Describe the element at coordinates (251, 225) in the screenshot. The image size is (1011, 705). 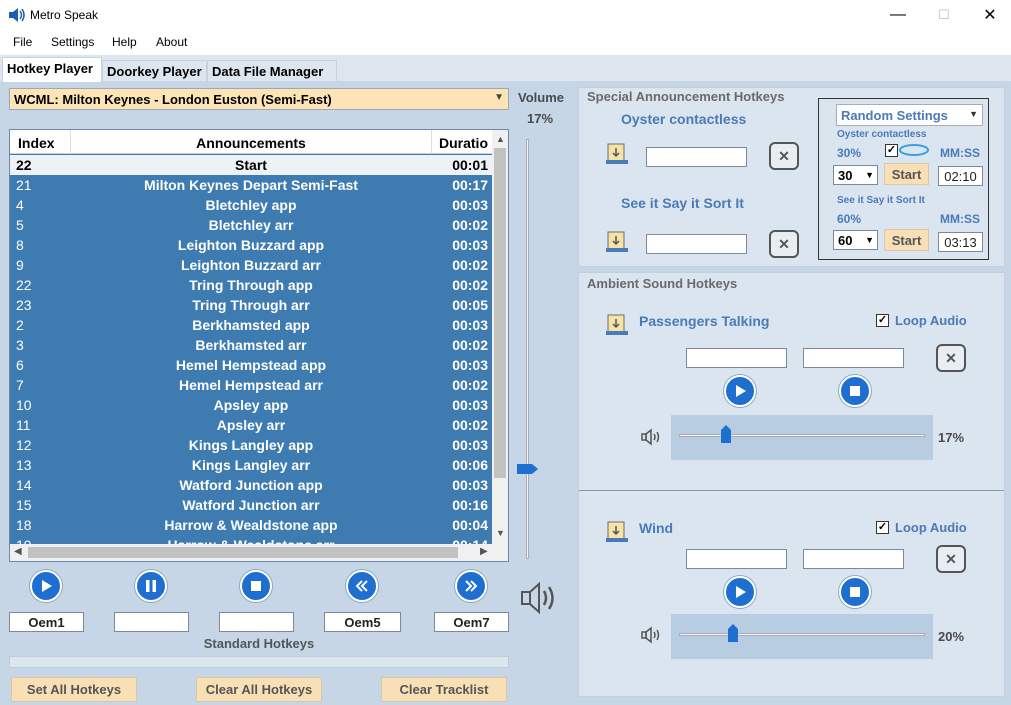
I see `table-row: 5 Bletchley arr 00:02` at that location.